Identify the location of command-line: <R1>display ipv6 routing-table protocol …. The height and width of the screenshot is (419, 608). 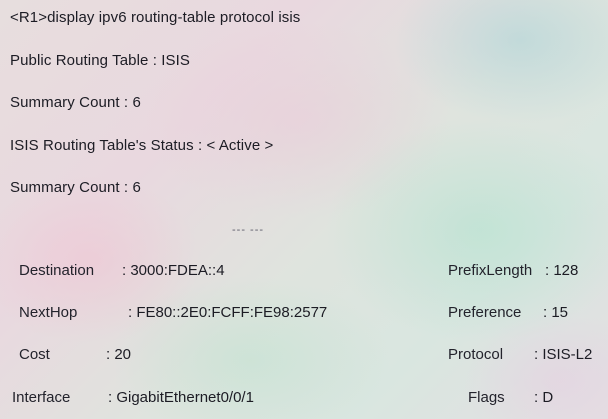
(155, 17).